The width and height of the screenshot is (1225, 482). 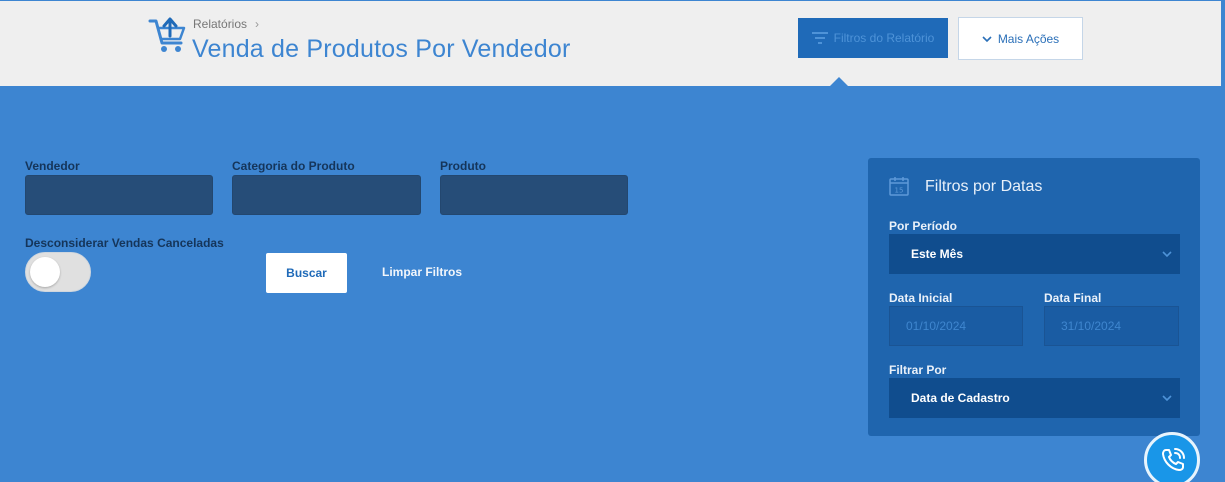 What do you see at coordinates (306, 273) in the screenshot?
I see `search-button: Buscar` at bounding box center [306, 273].